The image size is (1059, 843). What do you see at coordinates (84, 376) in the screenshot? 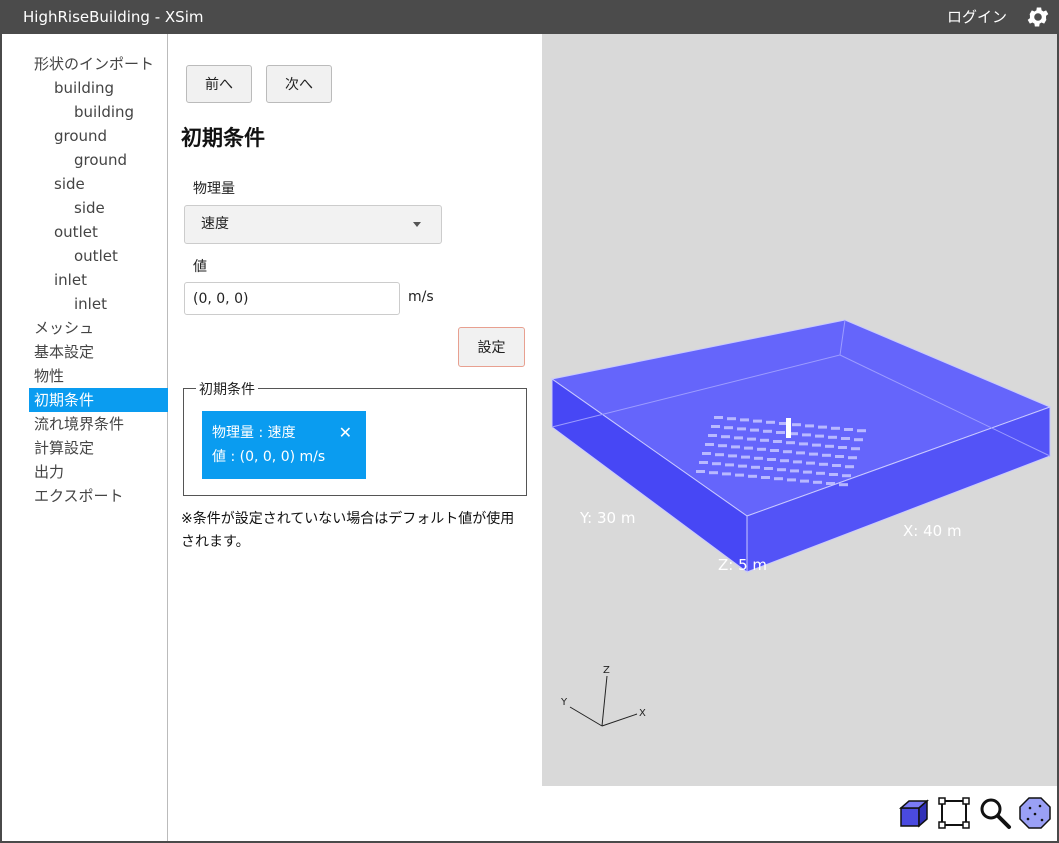
I see `sidebar-item: 物性` at bounding box center [84, 376].